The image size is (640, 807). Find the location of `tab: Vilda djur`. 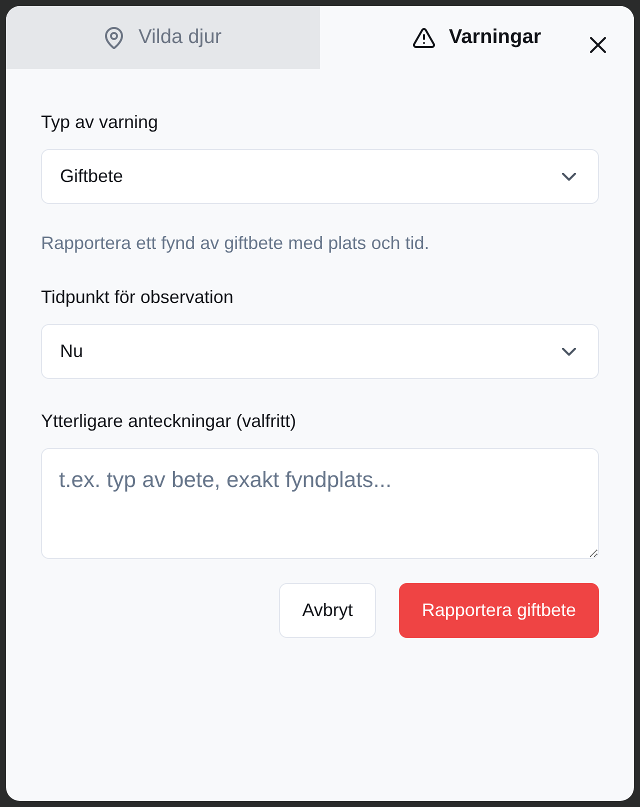

tab: Vilda djur is located at coordinates (163, 37).